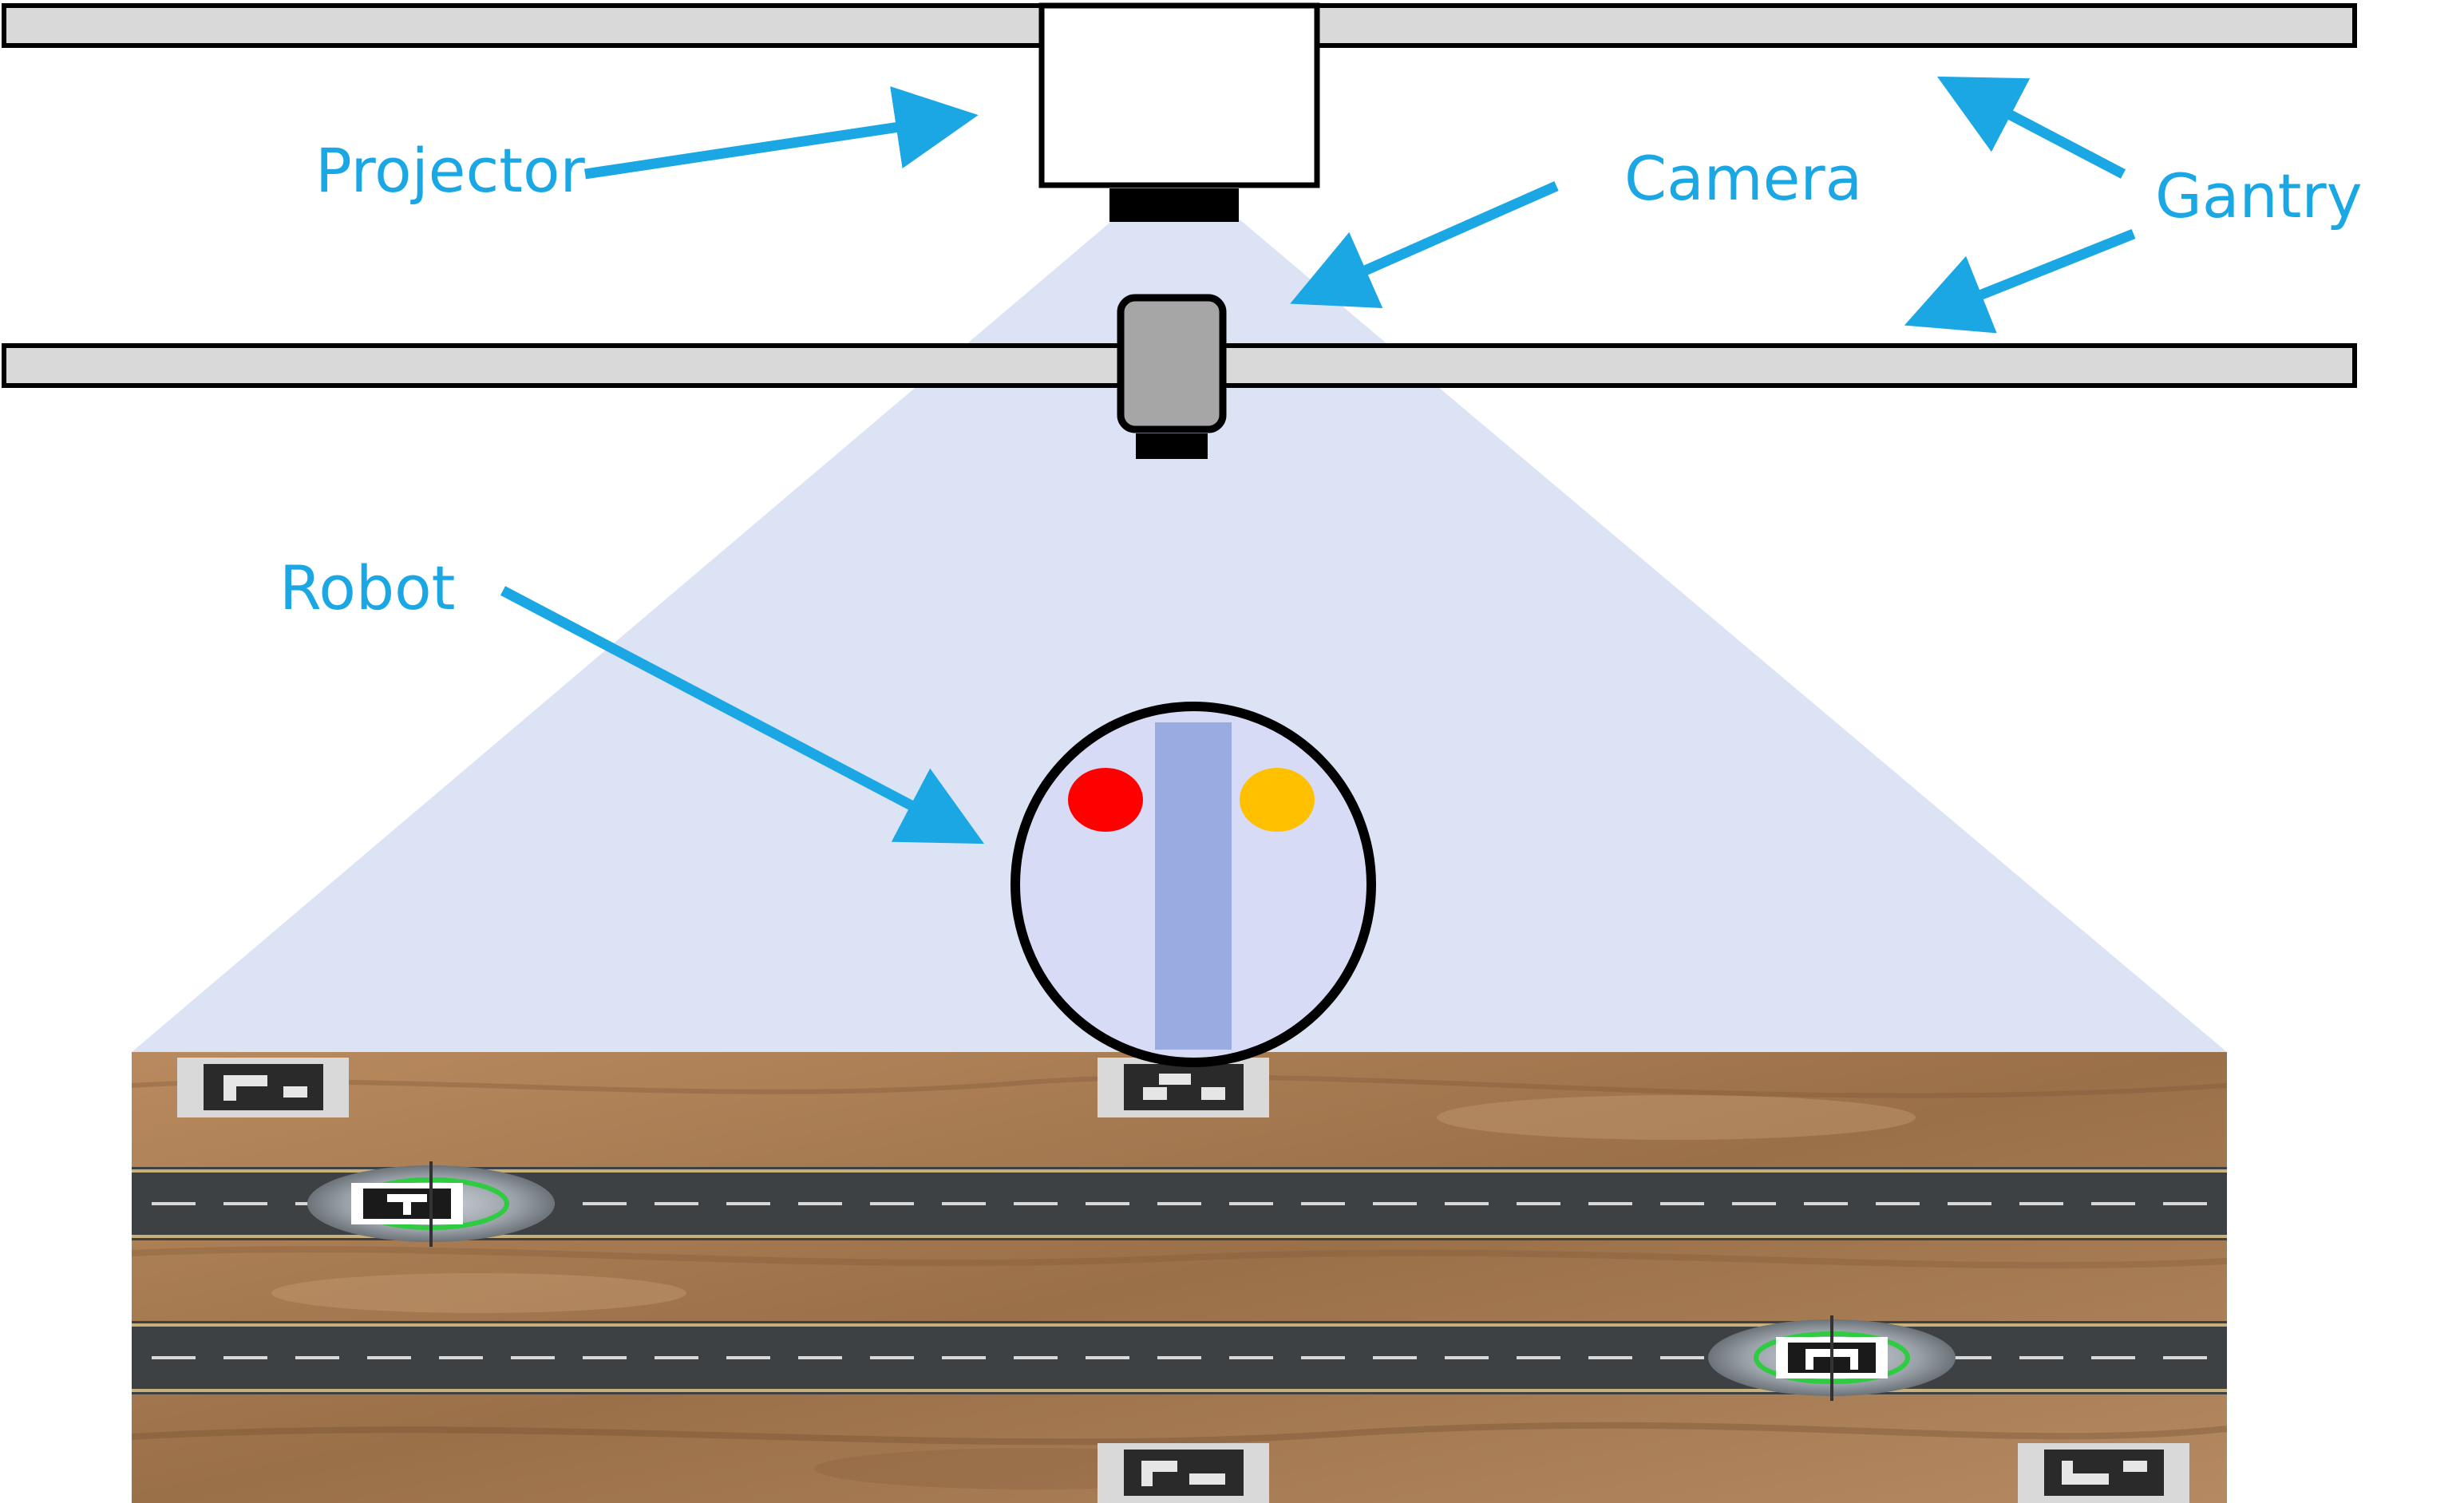 The width and height of the screenshot is (2464, 1503). Describe the element at coordinates (367, 587) in the screenshot. I see `label-robot: Robot` at that location.